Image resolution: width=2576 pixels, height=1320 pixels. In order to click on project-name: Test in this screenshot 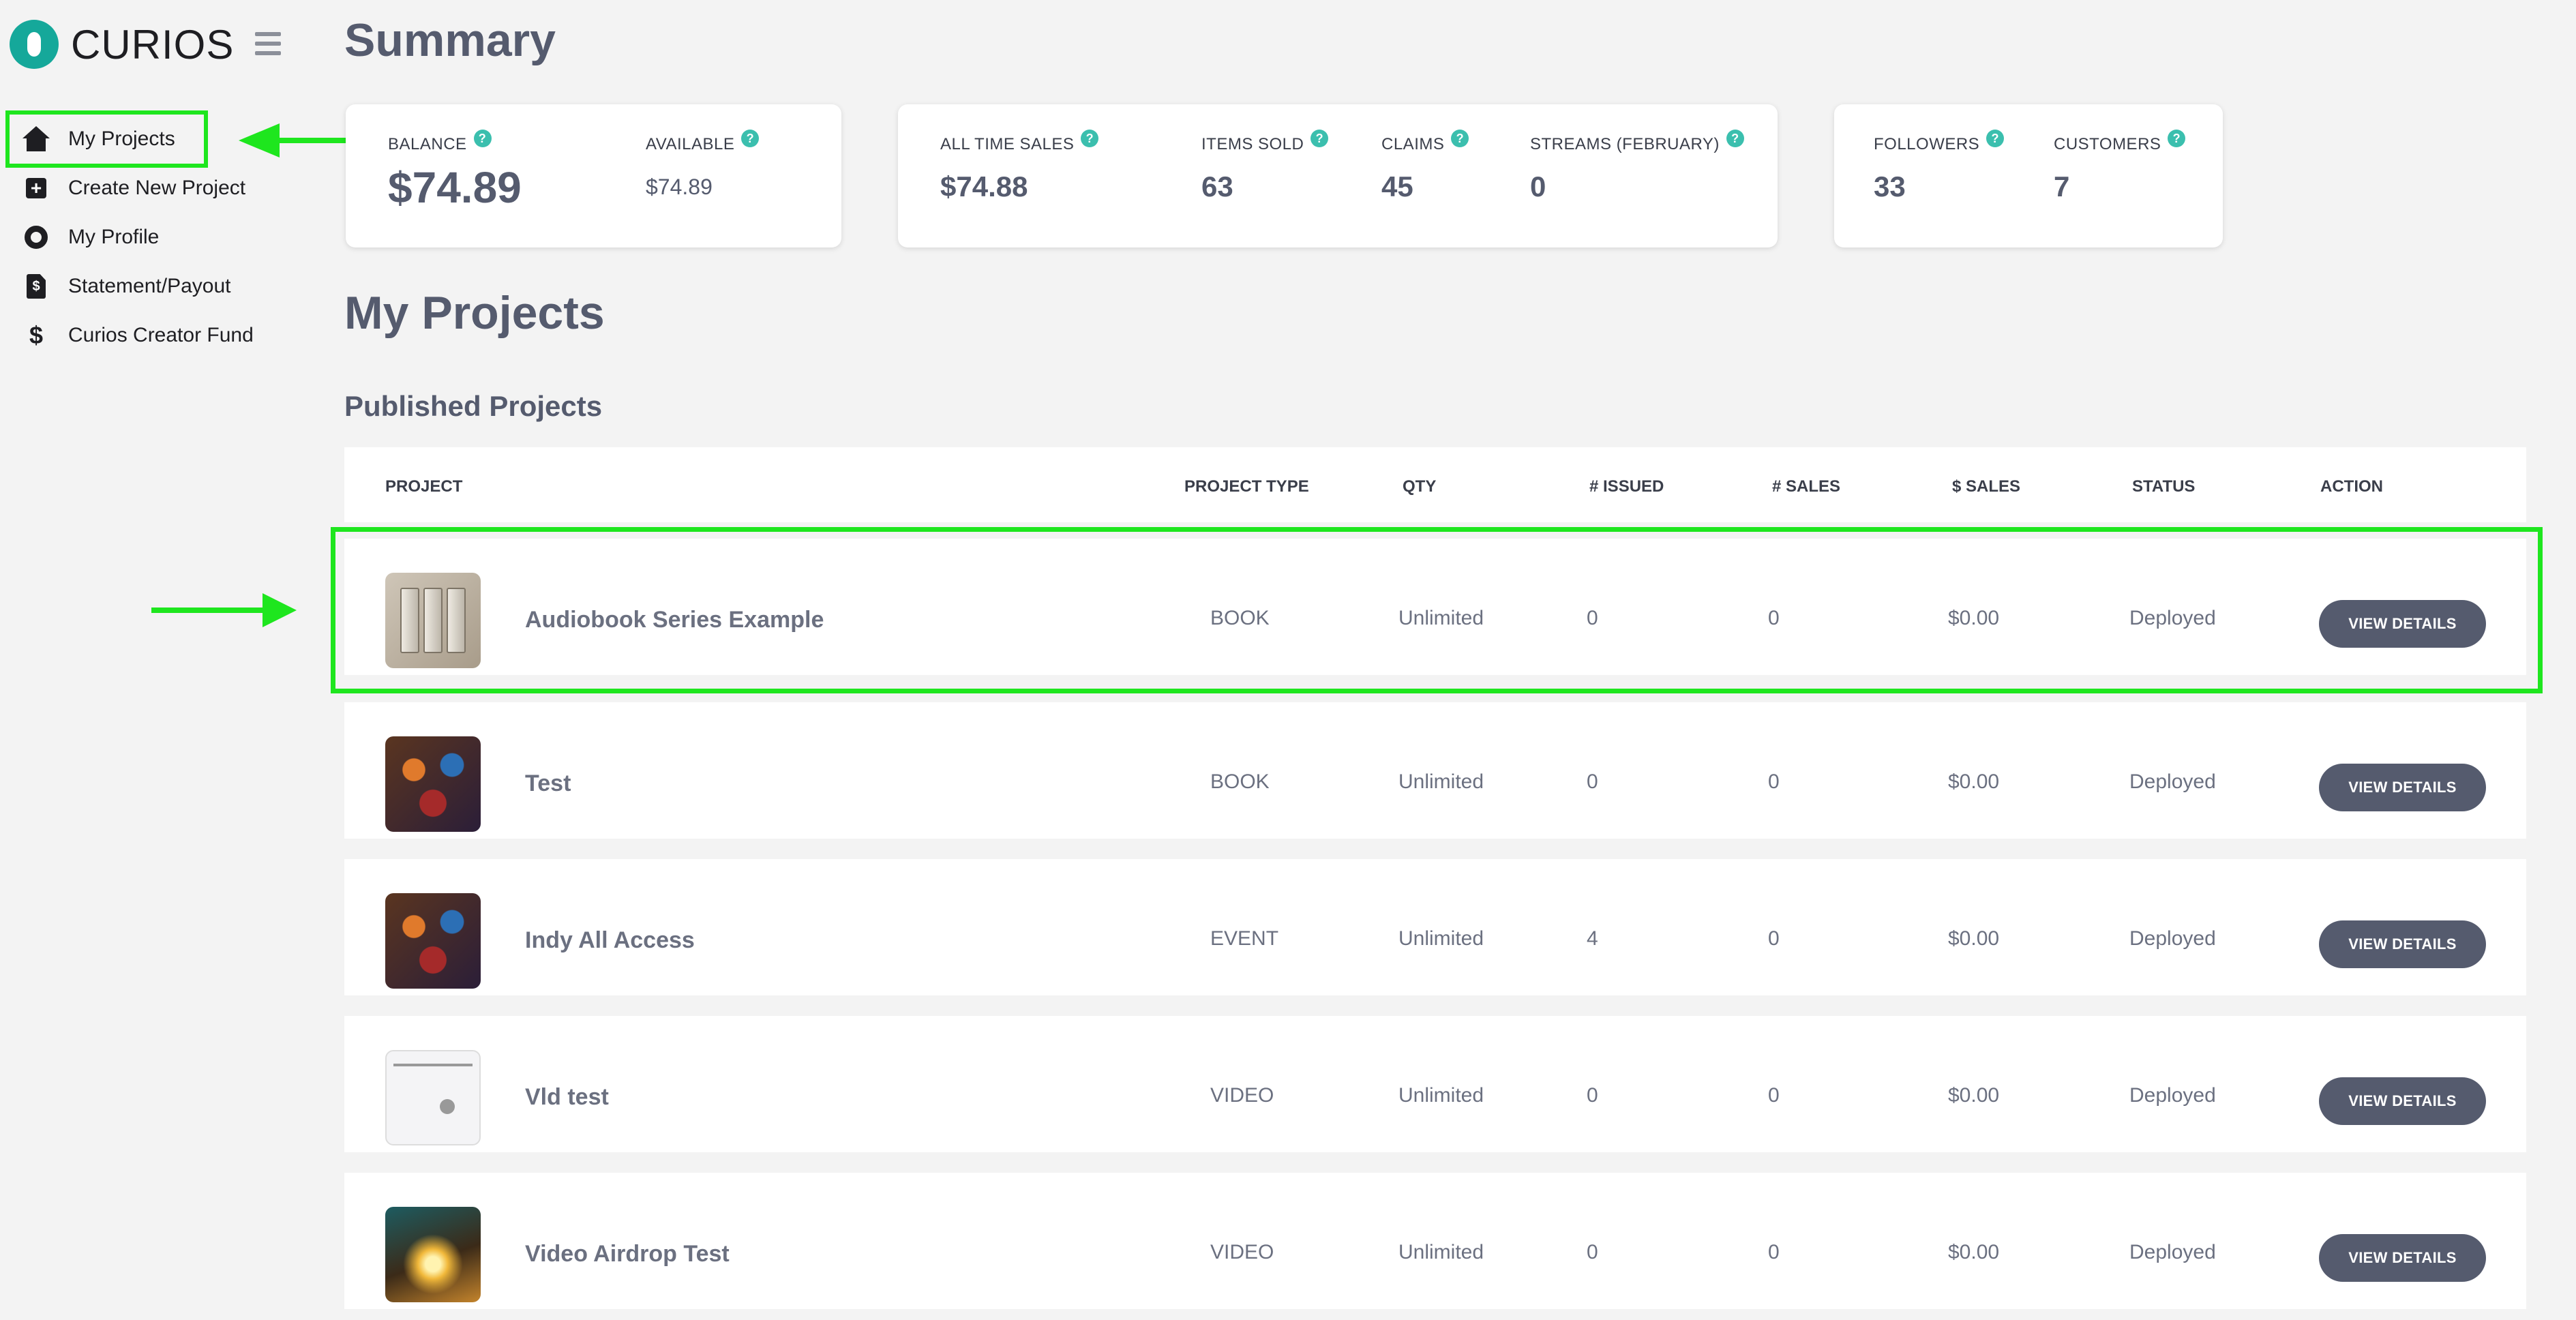, I will do `click(548, 783)`.